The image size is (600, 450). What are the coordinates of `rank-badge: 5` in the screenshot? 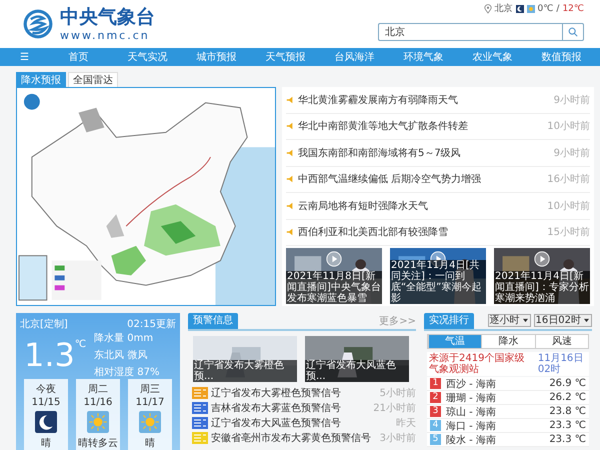 It's located at (435, 439).